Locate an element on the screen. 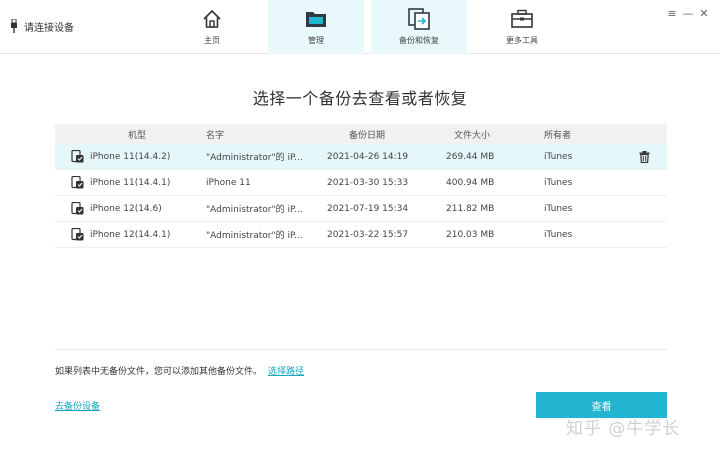 The image size is (720, 458). tab-home: 主页 is located at coordinates (212, 27).